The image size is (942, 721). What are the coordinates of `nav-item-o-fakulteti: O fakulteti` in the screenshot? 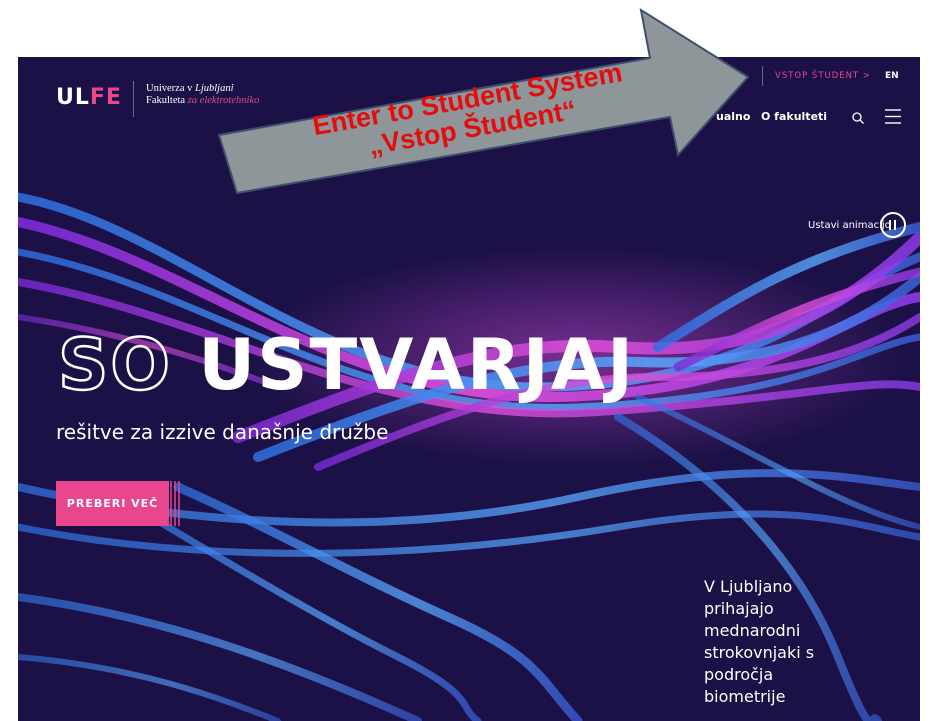 It's located at (794, 116).